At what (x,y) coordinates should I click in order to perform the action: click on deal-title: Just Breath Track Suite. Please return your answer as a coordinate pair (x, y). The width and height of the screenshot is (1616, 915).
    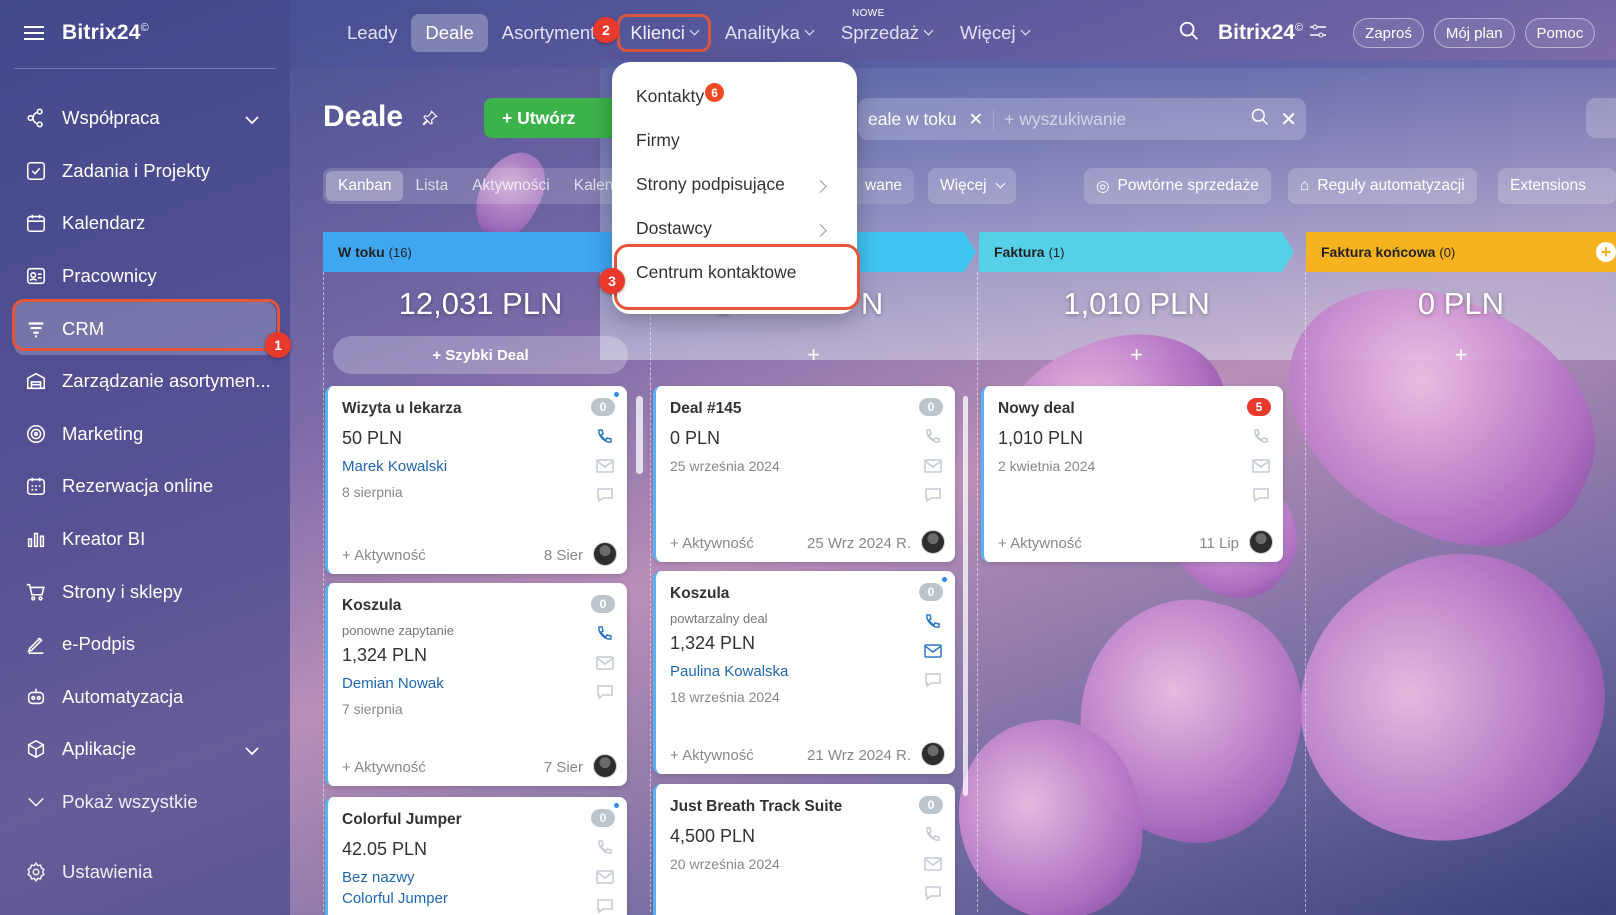
    Looking at the image, I should click on (756, 807).